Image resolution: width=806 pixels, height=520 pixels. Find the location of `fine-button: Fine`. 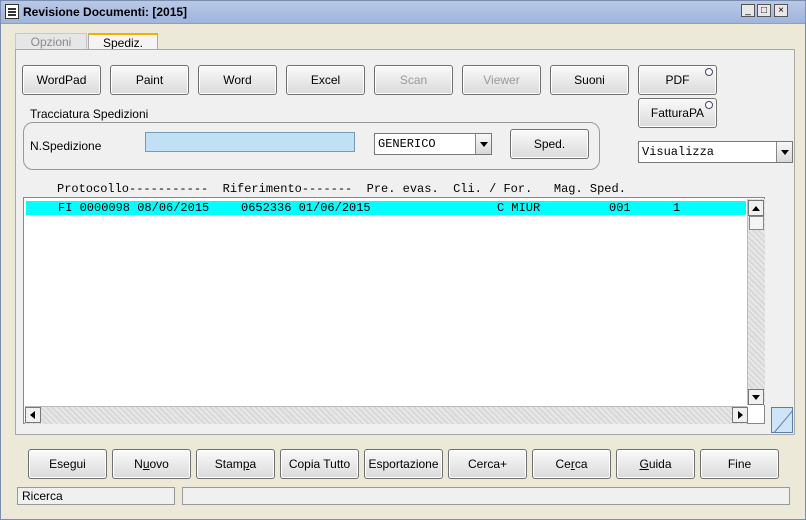

fine-button: Fine is located at coordinates (739, 464).